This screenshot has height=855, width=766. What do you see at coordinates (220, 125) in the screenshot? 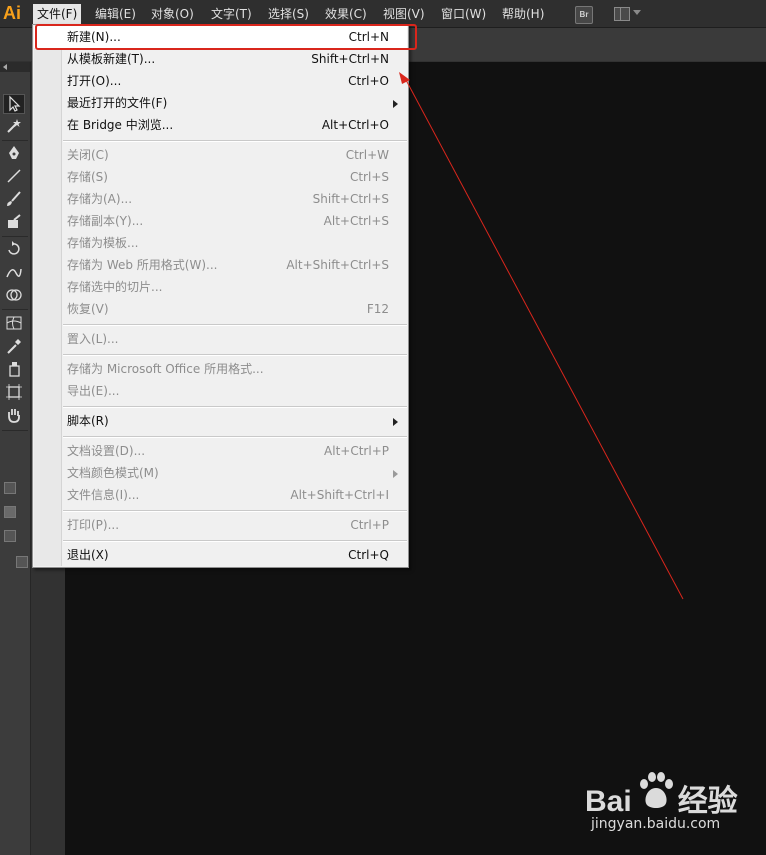
I see `menu-item-browse-in-bridge: 在 Bridge 中浏览... Alt+Ctrl+O` at bounding box center [220, 125].